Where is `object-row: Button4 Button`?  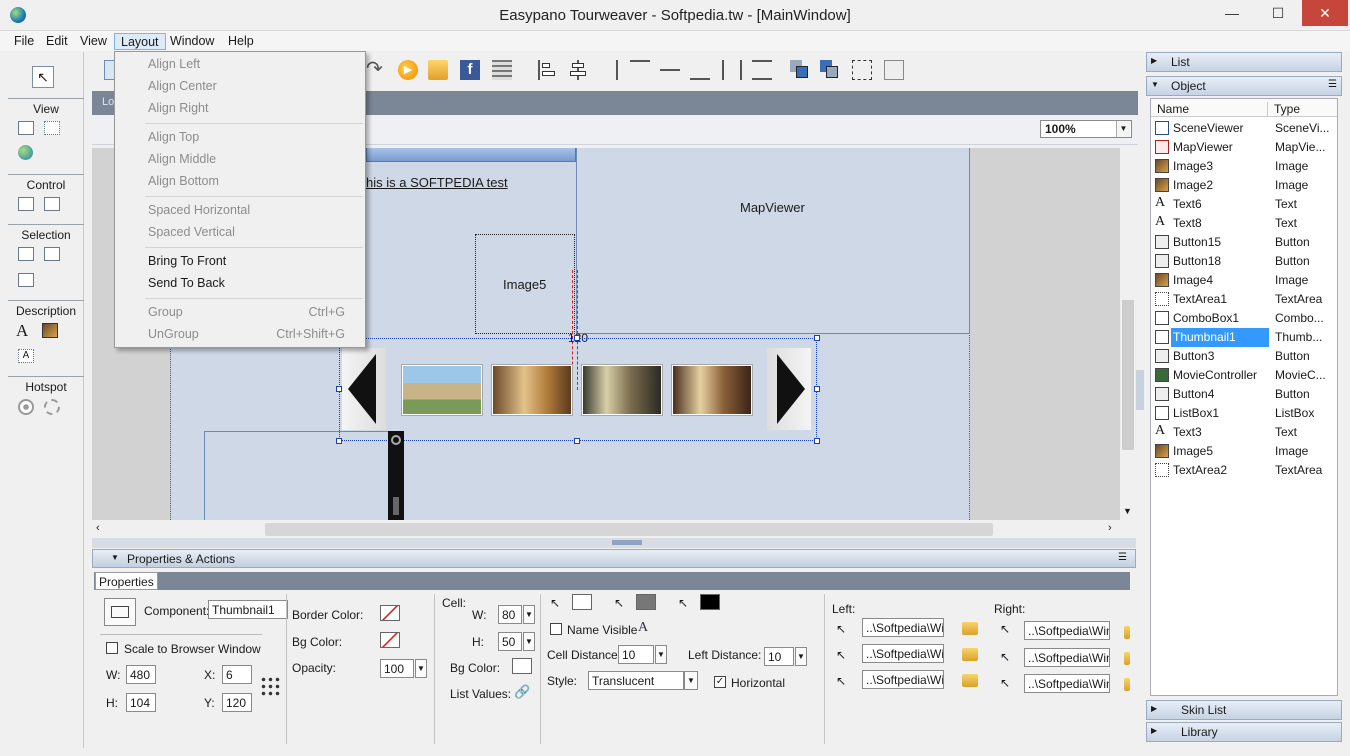
object-row: Button4 Button is located at coordinates (1244, 394).